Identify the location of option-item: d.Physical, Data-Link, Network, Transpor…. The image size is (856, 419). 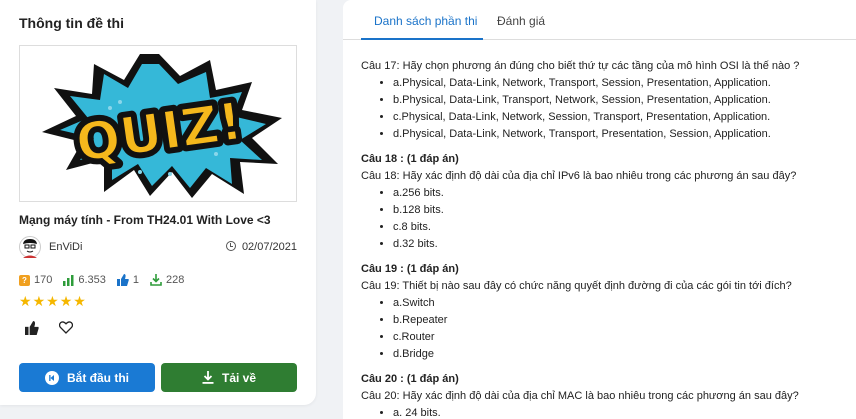
(622, 134).